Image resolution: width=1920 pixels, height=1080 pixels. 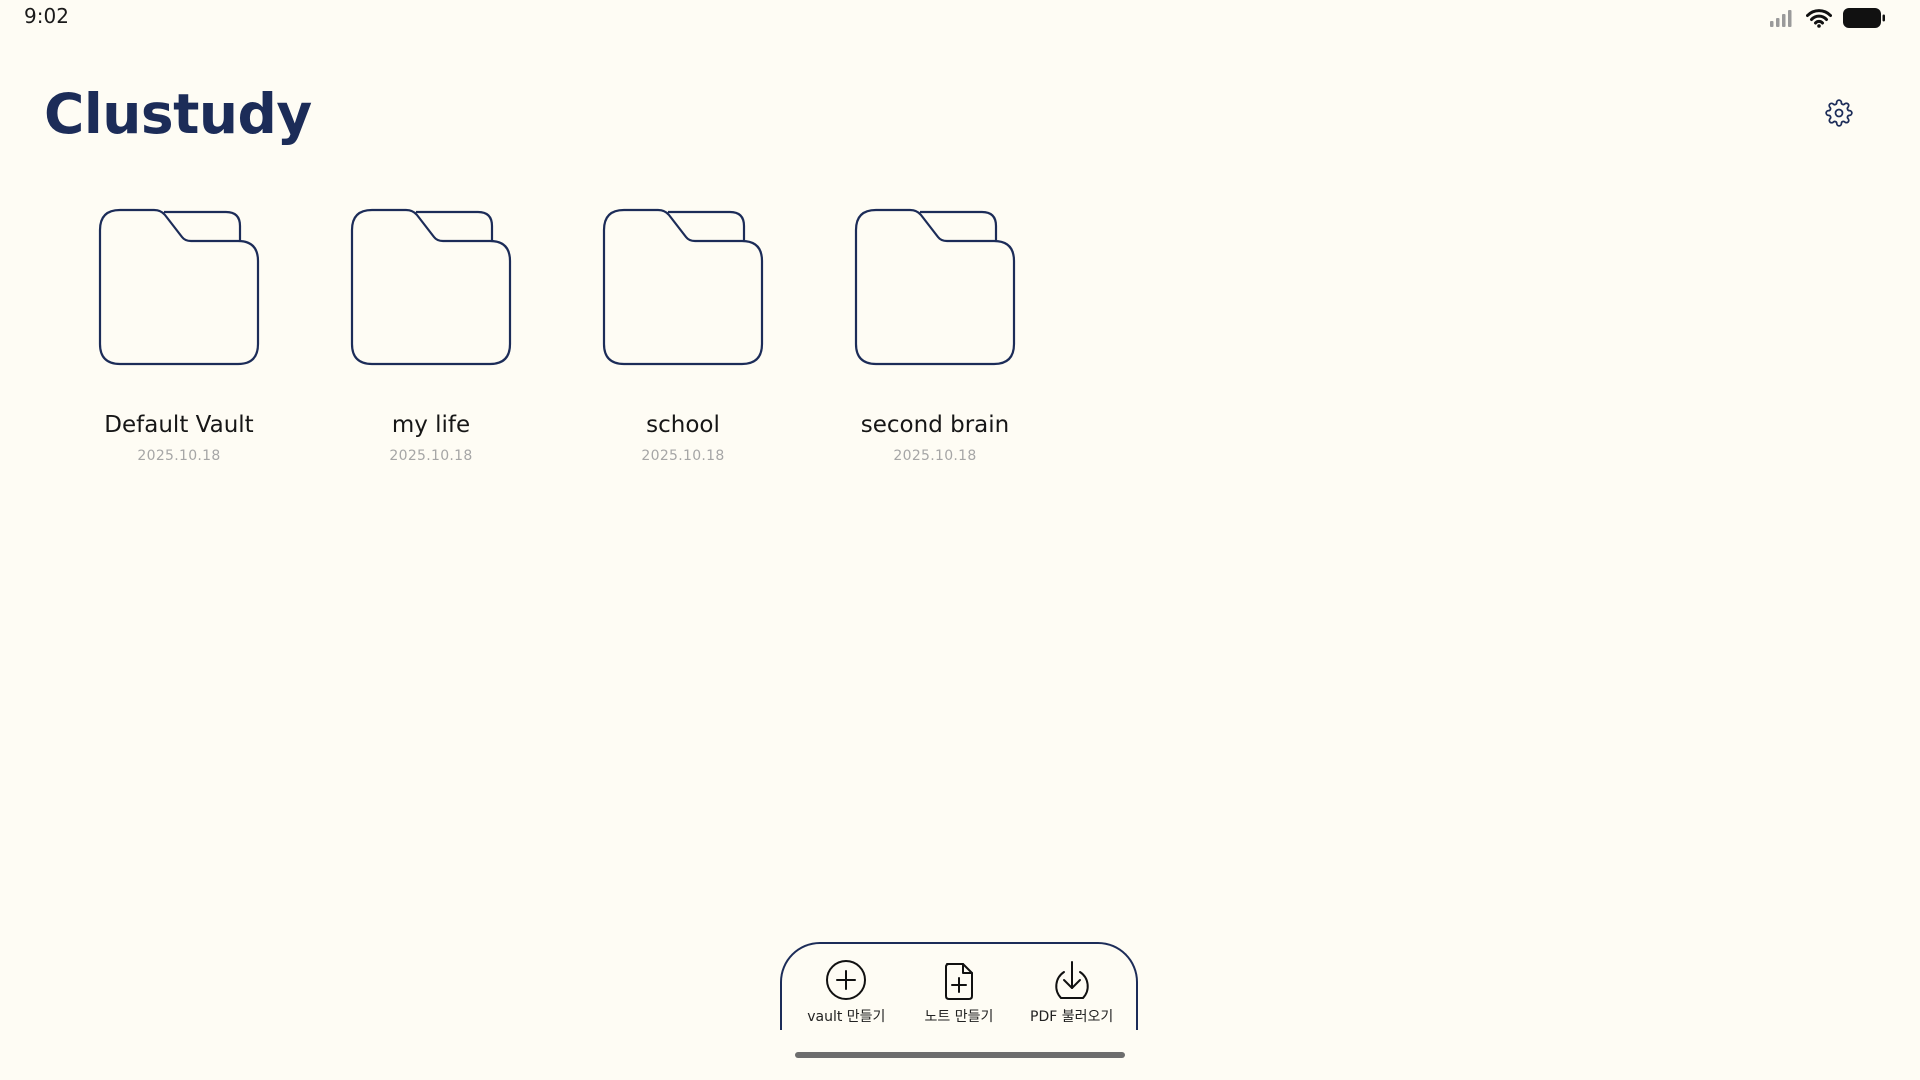 I want to click on status-icons, so click(x=1827, y=18).